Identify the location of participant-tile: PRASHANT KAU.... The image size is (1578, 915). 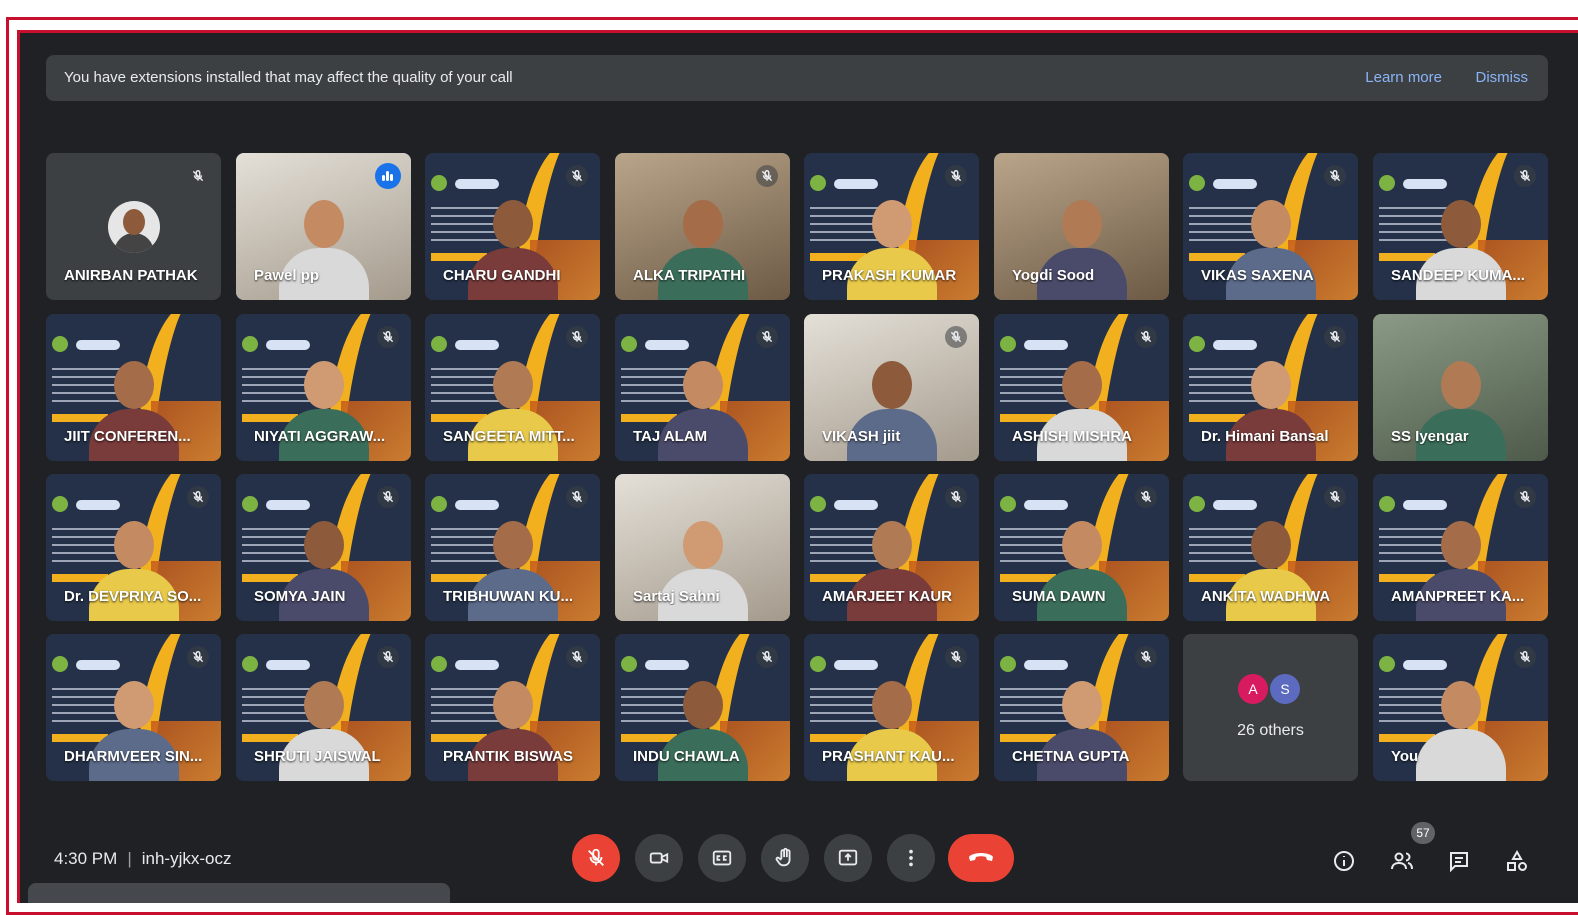
(891, 707).